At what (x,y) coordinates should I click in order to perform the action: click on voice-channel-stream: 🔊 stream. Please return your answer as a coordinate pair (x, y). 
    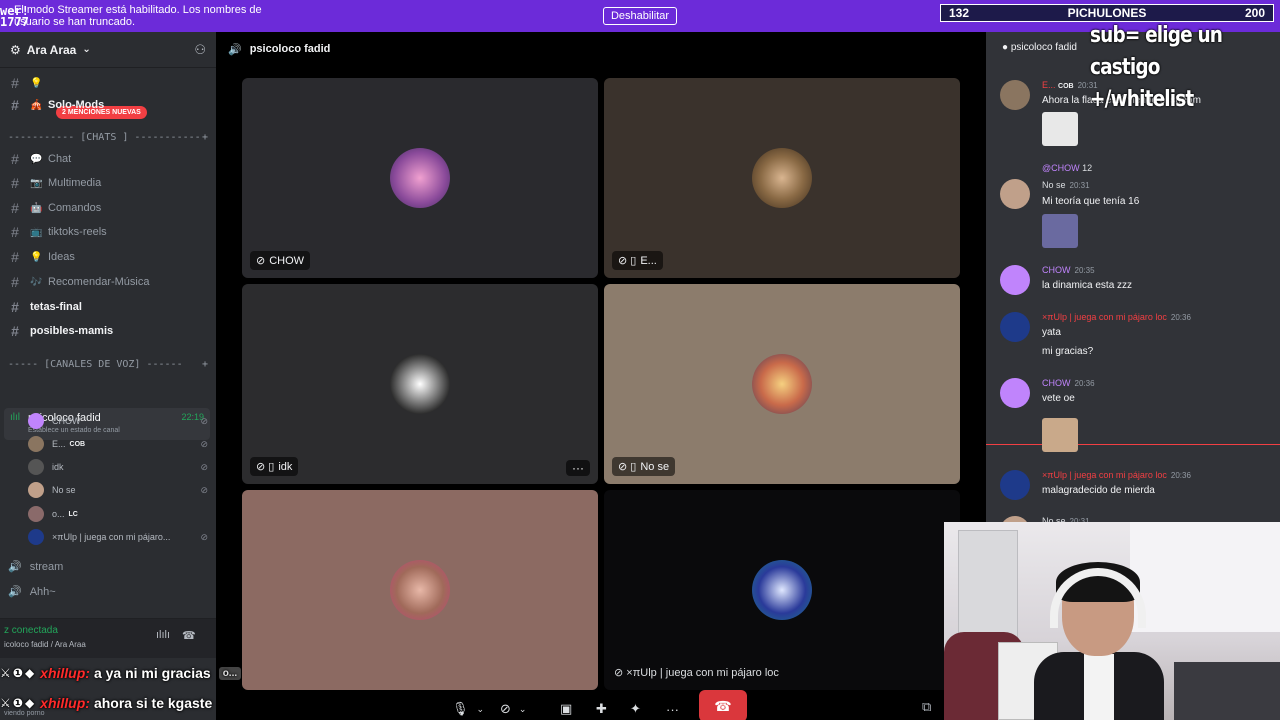
    Looking at the image, I should click on (35, 567).